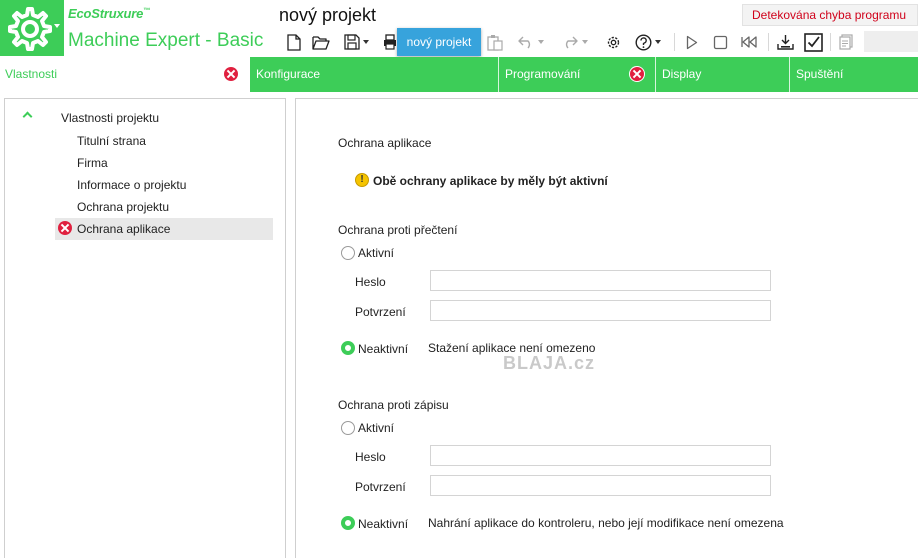 This screenshot has width=918, height=558. I want to click on tab-label: Spuštění, so click(820, 74).